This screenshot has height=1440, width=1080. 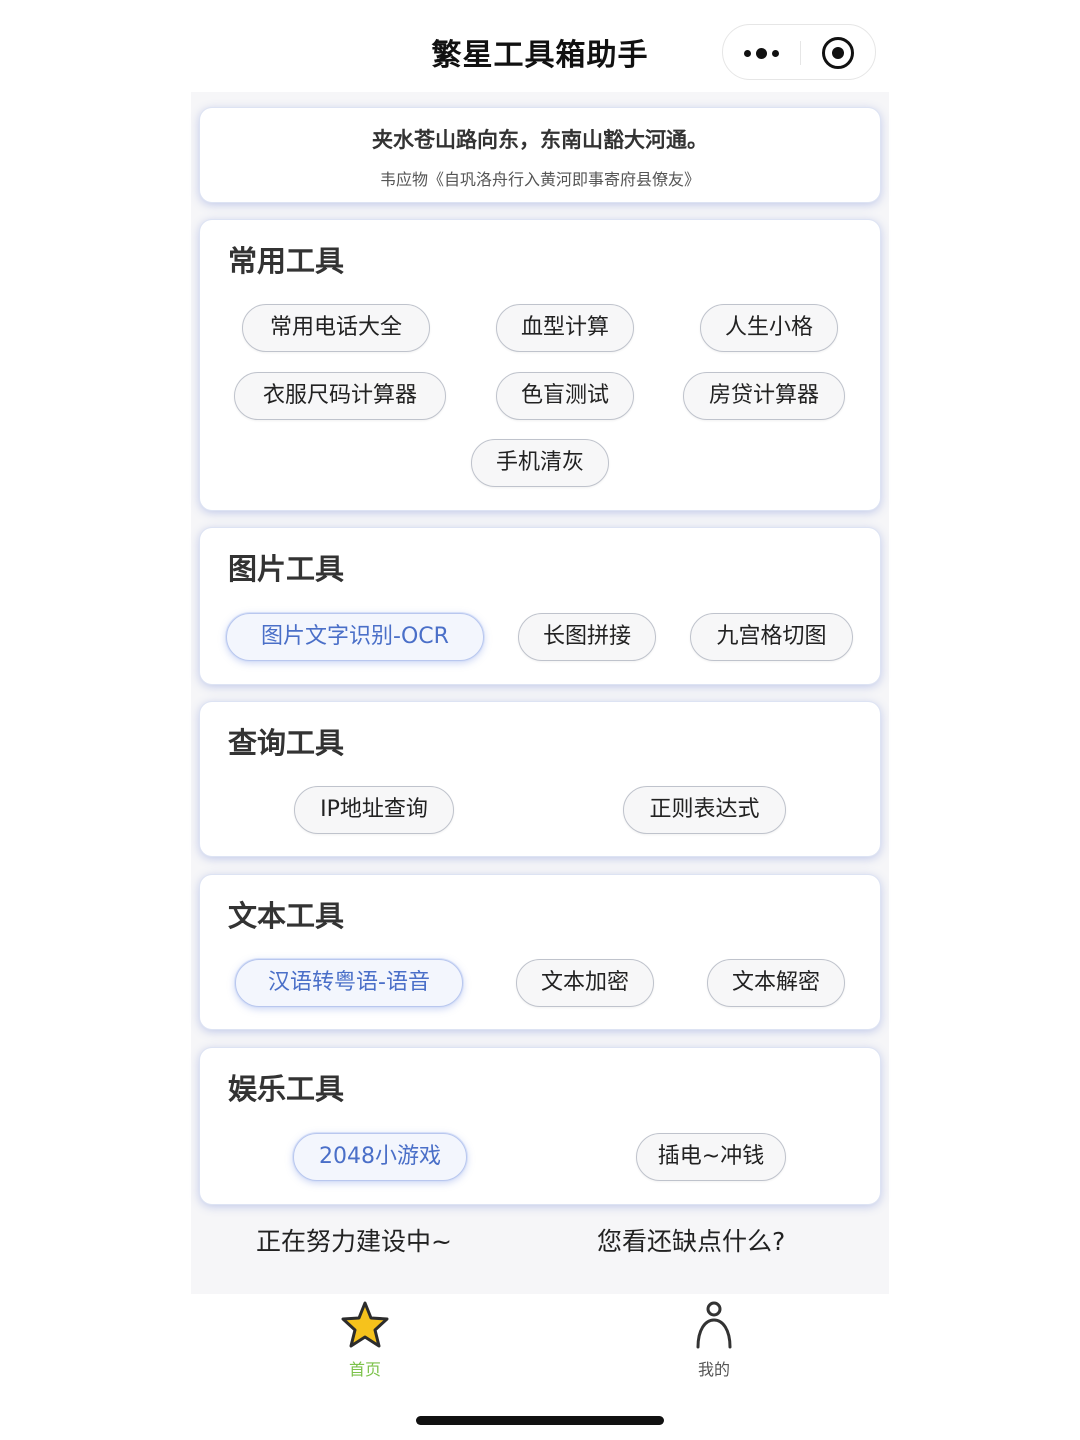 What do you see at coordinates (769, 328) in the screenshot?
I see `tool-life-grid-button: 人生小格` at bounding box center [769, 328].